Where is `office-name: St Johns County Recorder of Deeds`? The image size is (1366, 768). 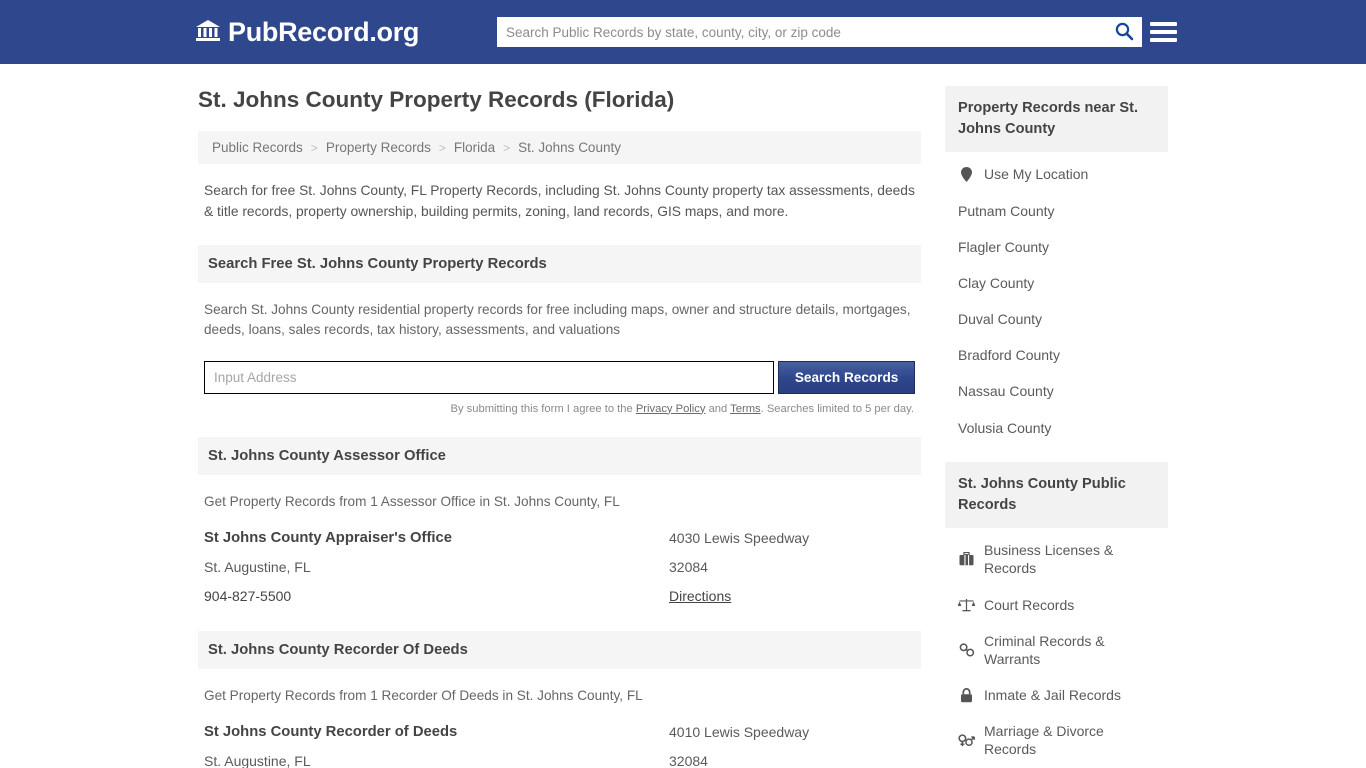 office-name: St Johns County Recorder of Deeds is located at coordinates (331, 732).